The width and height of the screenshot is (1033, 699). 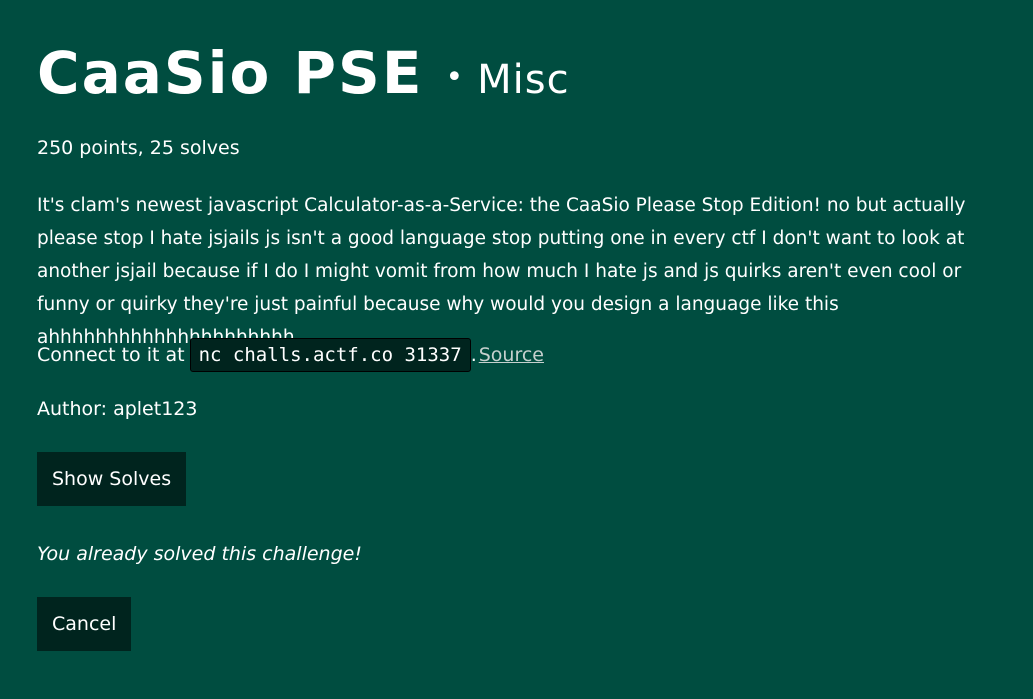 I want to click on cancel-button: Cancel, so click(x=84, y=624).